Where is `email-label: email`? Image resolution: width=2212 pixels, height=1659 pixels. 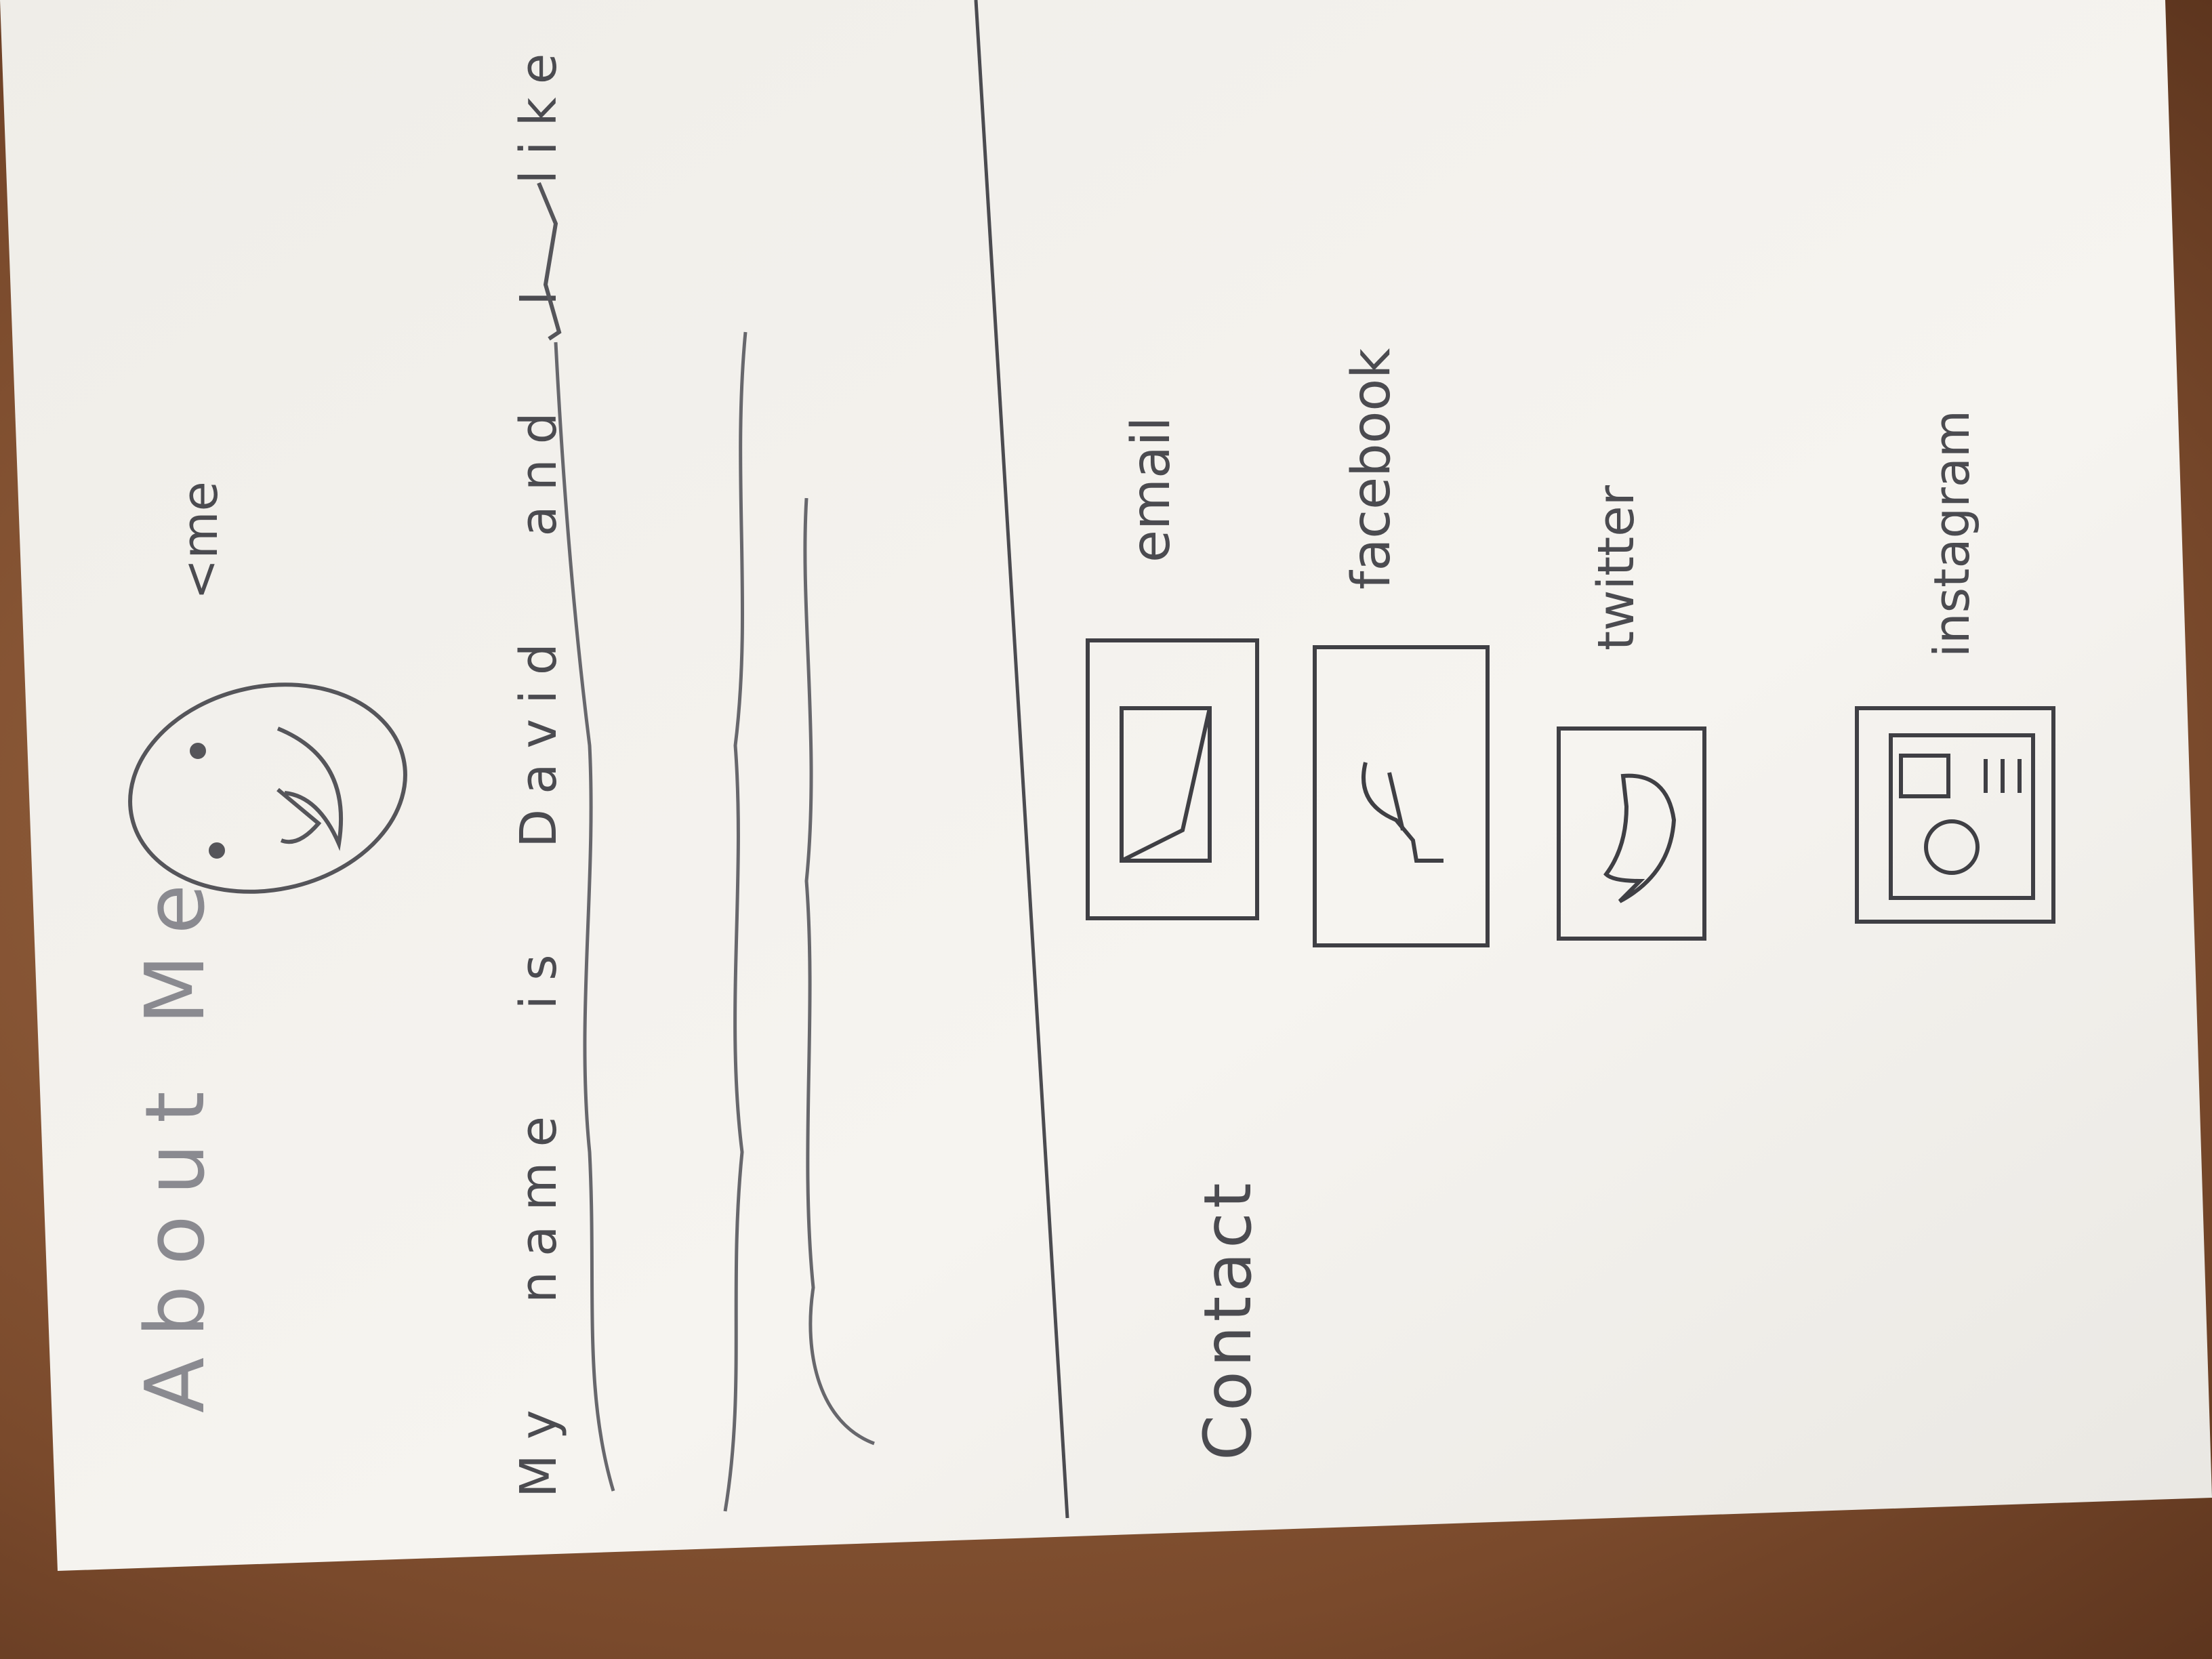
email-label: email is located at coordinates (1151, 490).